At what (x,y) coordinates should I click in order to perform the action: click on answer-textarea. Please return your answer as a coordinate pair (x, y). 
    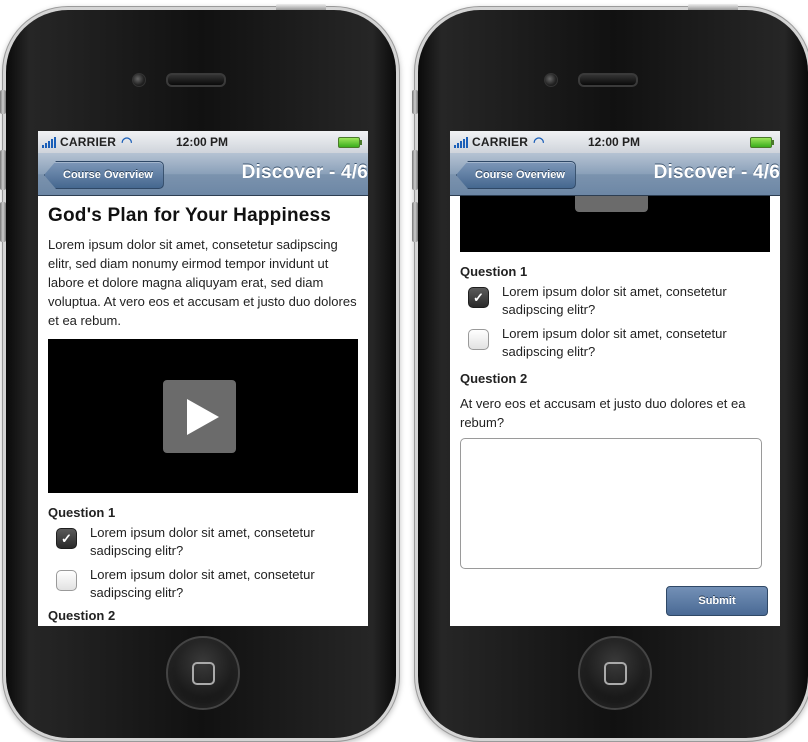
    Looking at the image, I should click on (611, 503).